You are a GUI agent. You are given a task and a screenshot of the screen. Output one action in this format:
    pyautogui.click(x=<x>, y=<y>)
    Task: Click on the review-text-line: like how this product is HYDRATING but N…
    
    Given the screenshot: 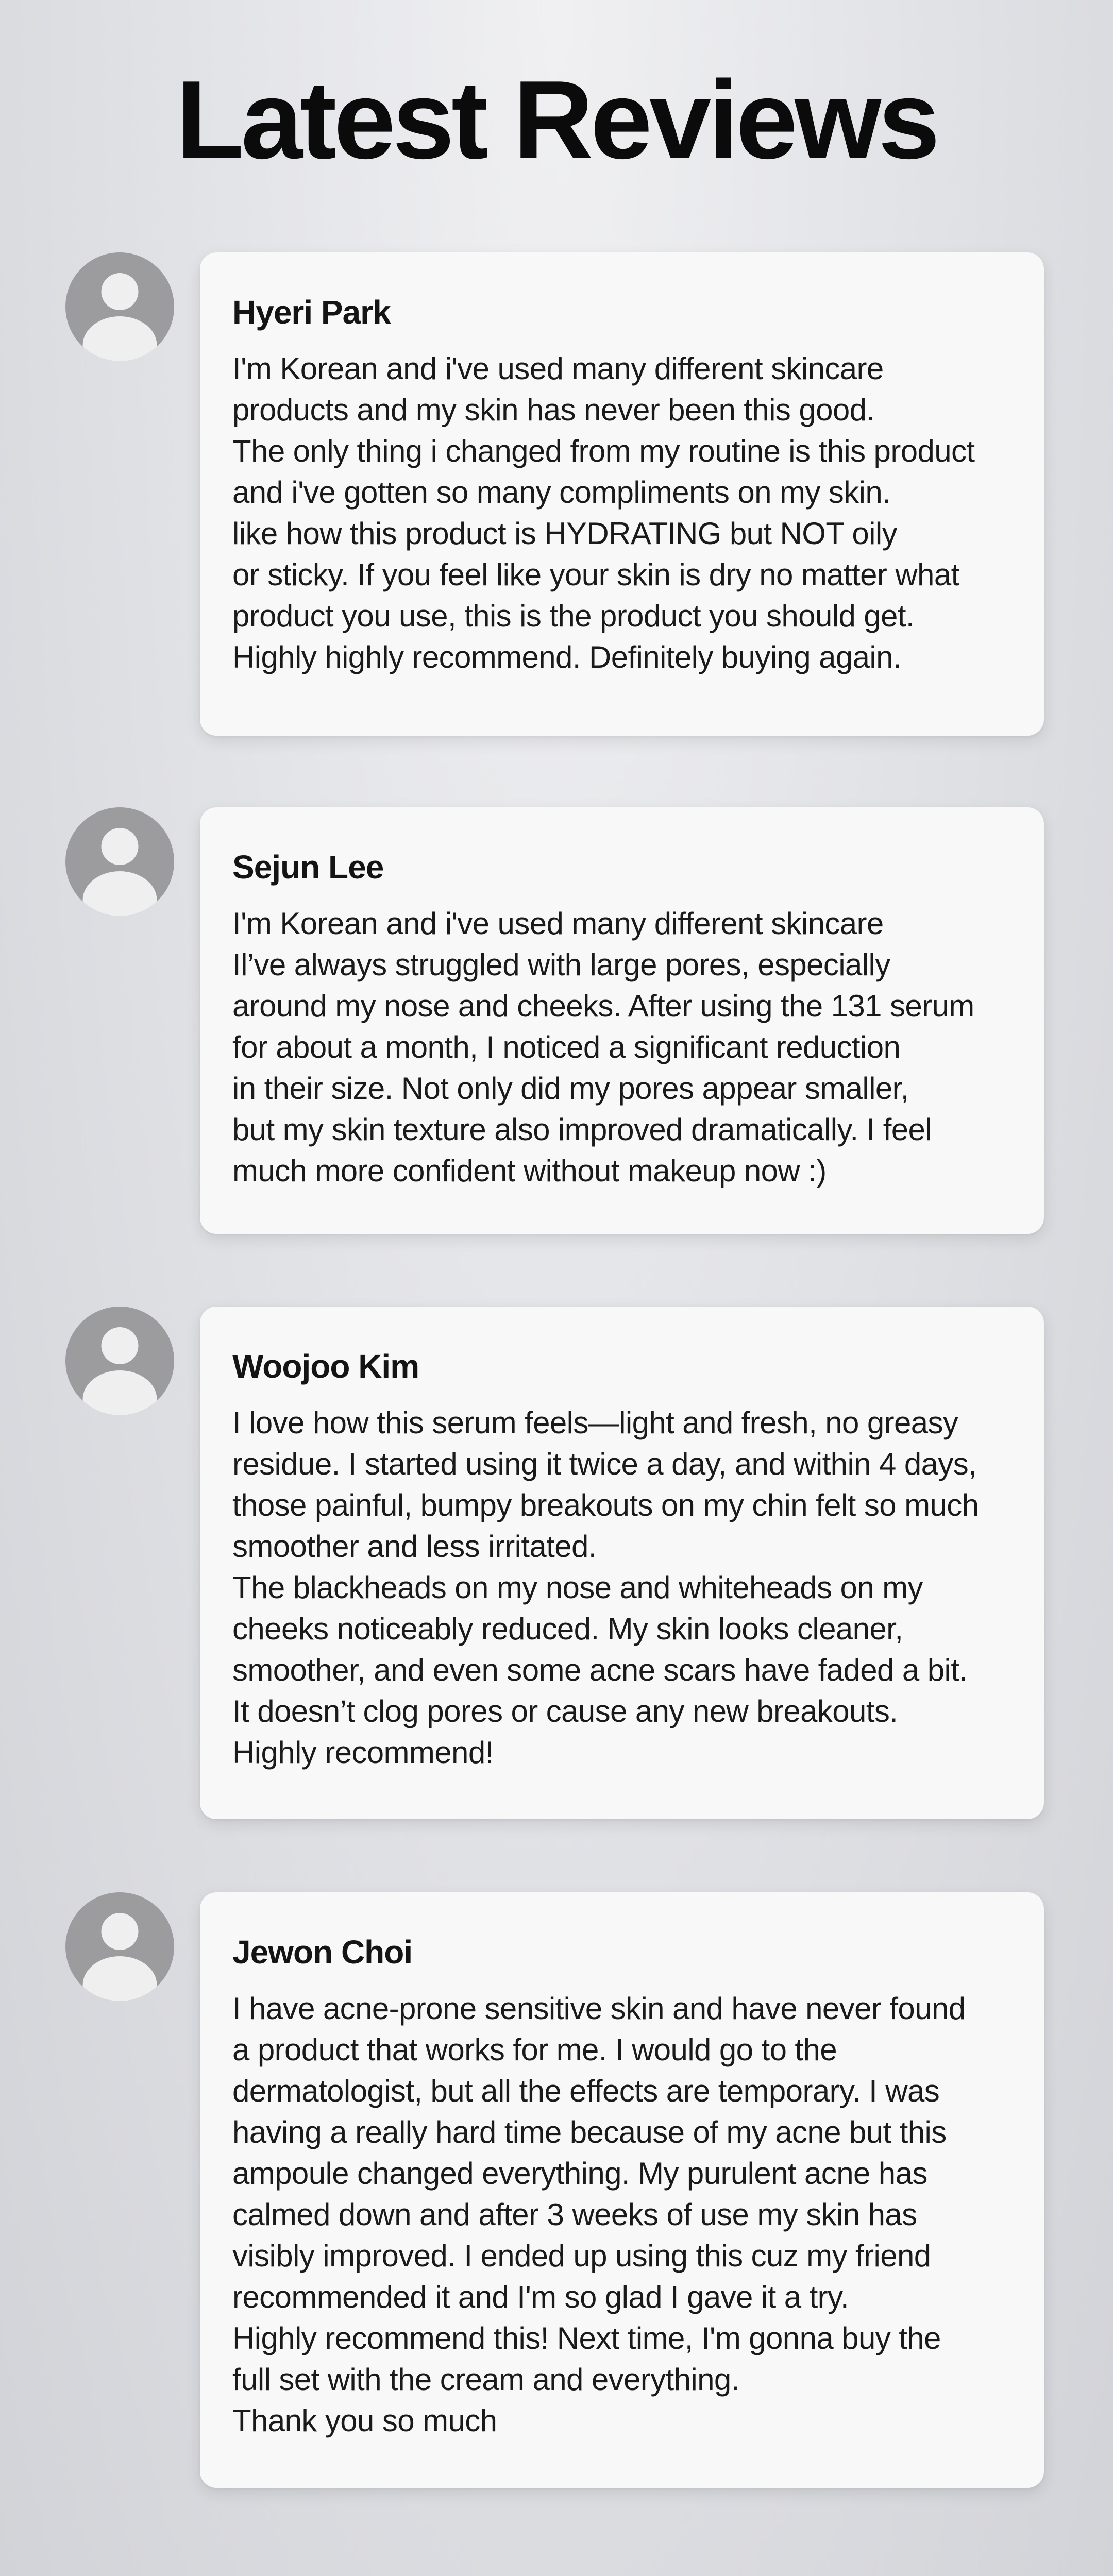 What is the action you would take?
    pyautogui.click(x=565, y=533)
    